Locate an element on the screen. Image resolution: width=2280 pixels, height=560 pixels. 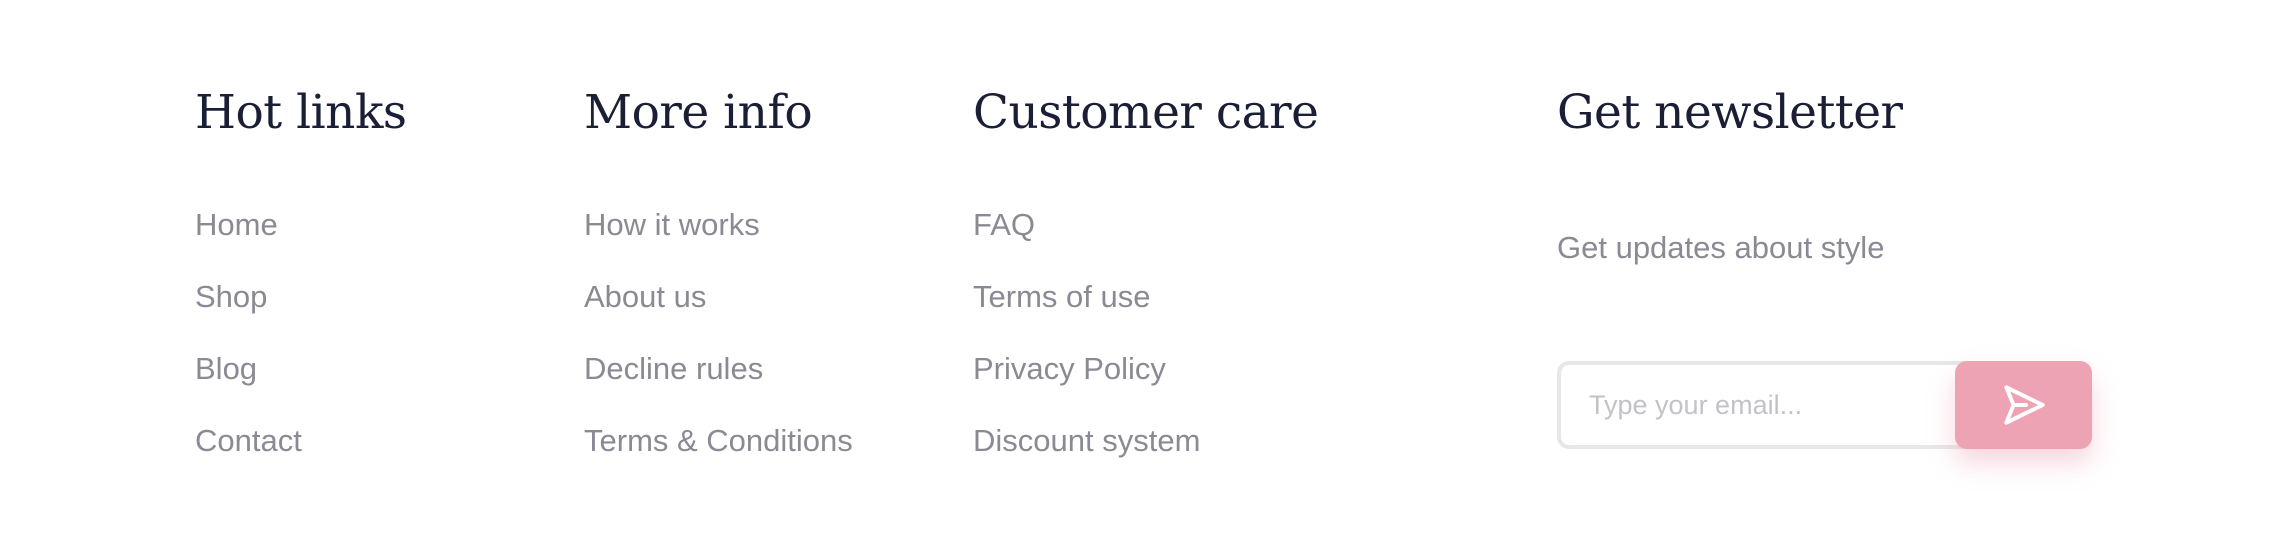
hot-links-heading: Hot links is located at coordinates (301, 112).